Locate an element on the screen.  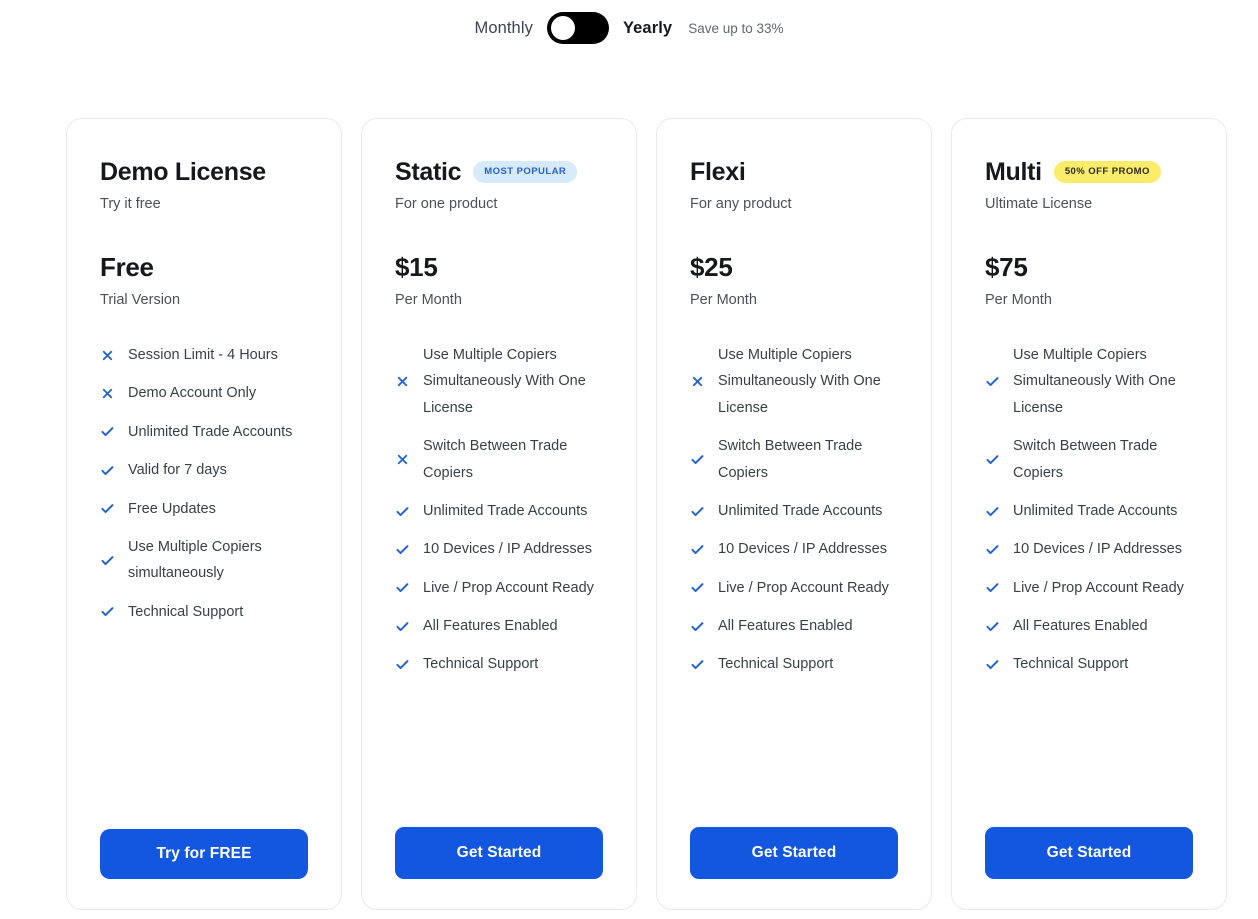
plan-subtitle: For any product is located at coordinates (741, 204).